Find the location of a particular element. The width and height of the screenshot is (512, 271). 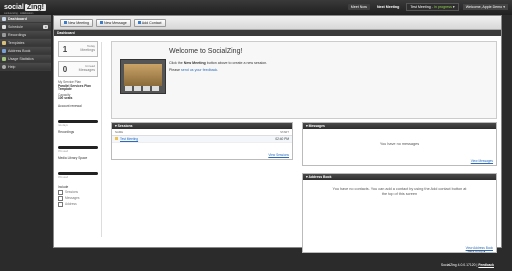

sidebar-item-templates: Templates is located at coordinates (25, 43).